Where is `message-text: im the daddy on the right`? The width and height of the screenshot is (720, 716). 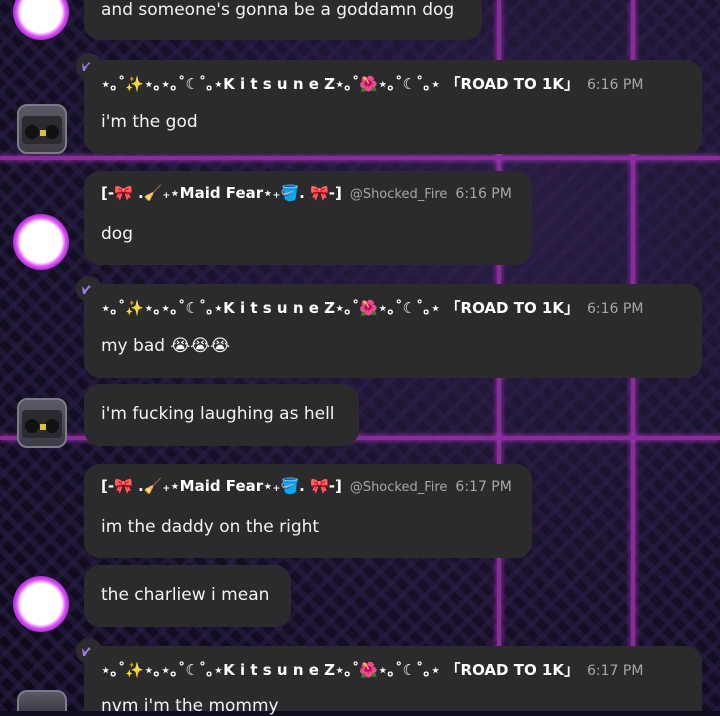
message-text: im the daddy on the right is located at coordinates (210, 527).